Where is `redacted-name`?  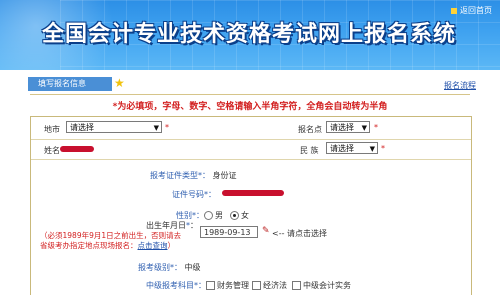
redacted-name is located at coordinates (77, 149).